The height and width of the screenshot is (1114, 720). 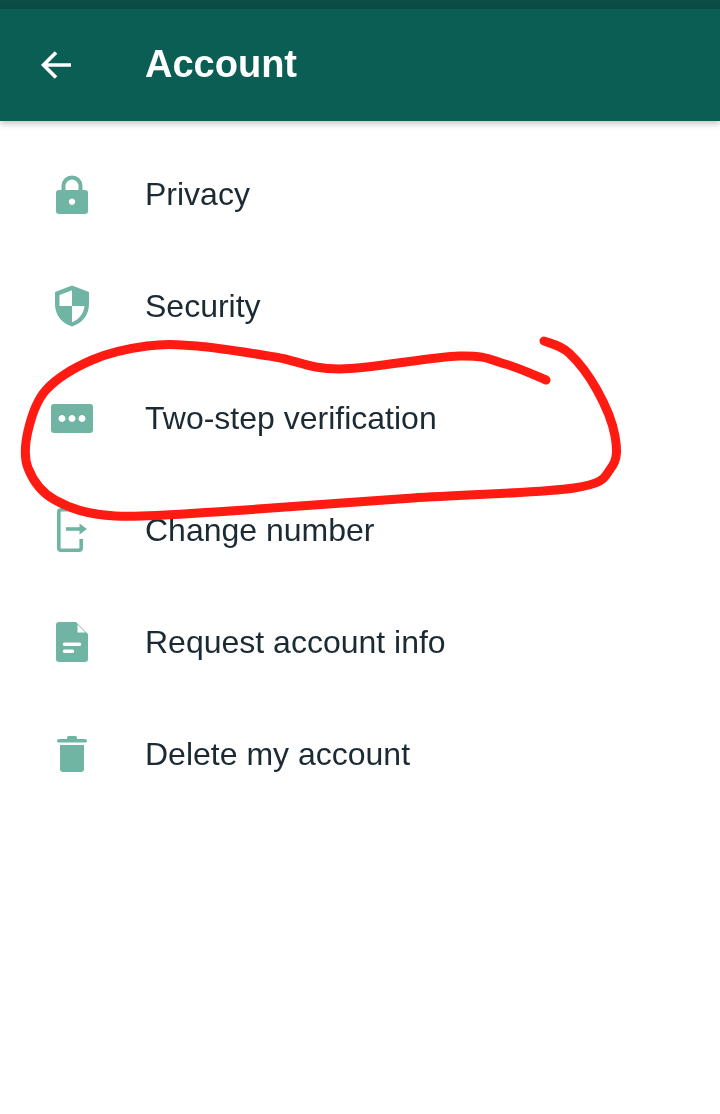 I want to click on settings-item: Change number, so click(x=360, y=530).